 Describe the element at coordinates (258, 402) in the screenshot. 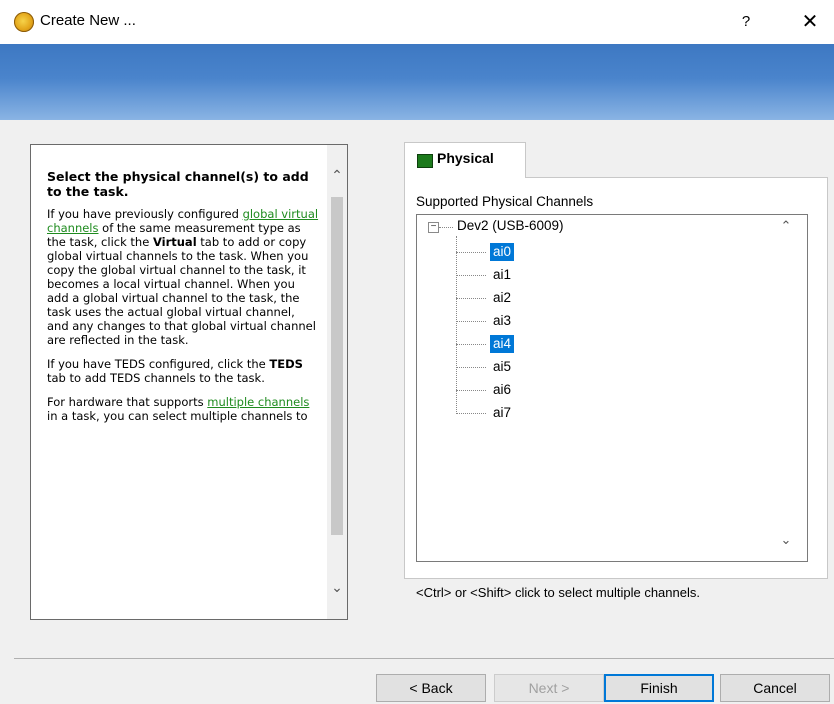

I see `multiple-channels-link: multiple channels` at that location.